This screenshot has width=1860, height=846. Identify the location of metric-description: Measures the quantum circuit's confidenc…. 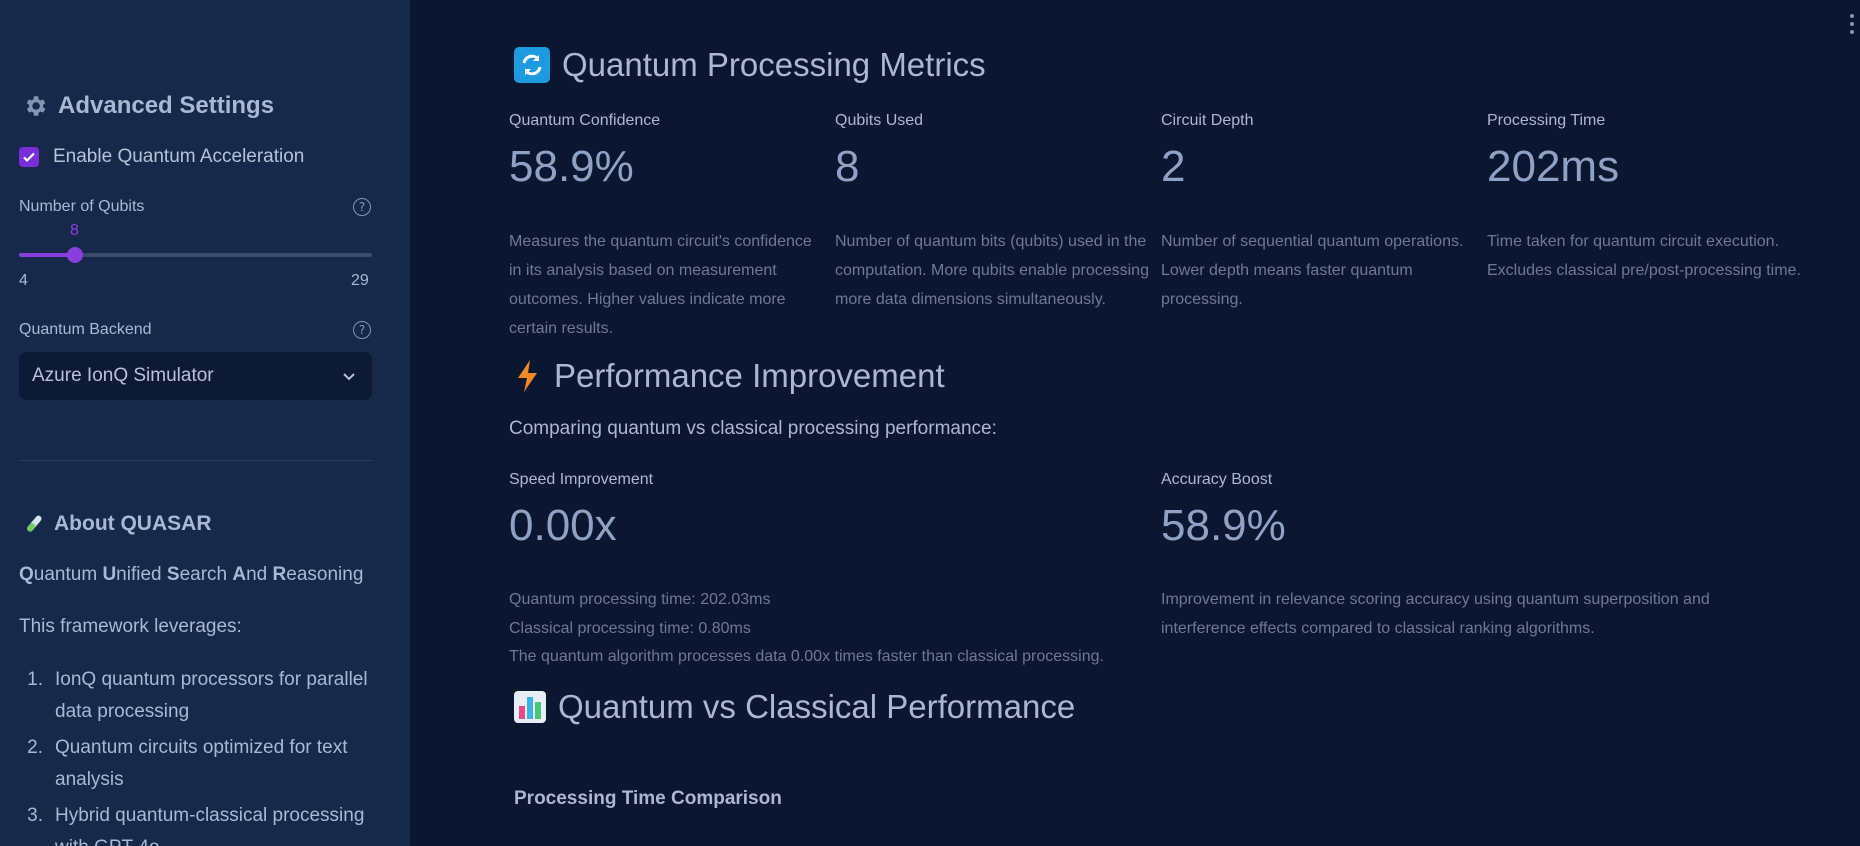
(660, 285).